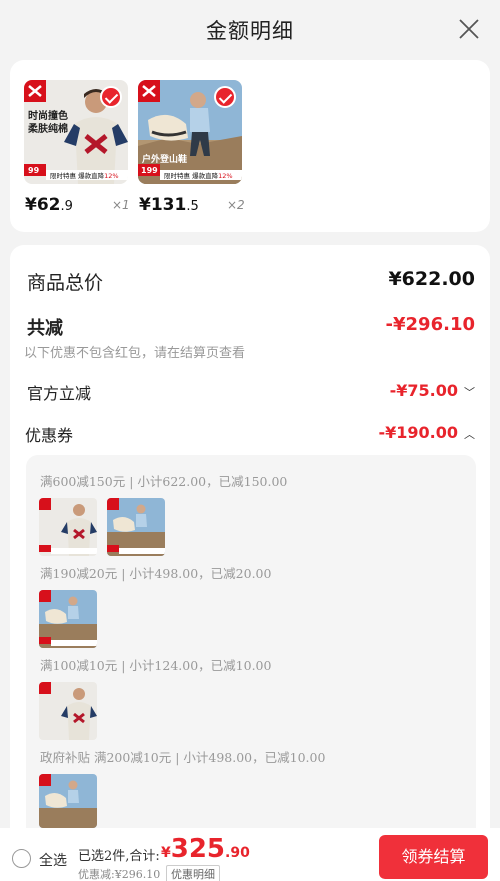  I want to click on price-symbol: ¥, so click(166, 853).